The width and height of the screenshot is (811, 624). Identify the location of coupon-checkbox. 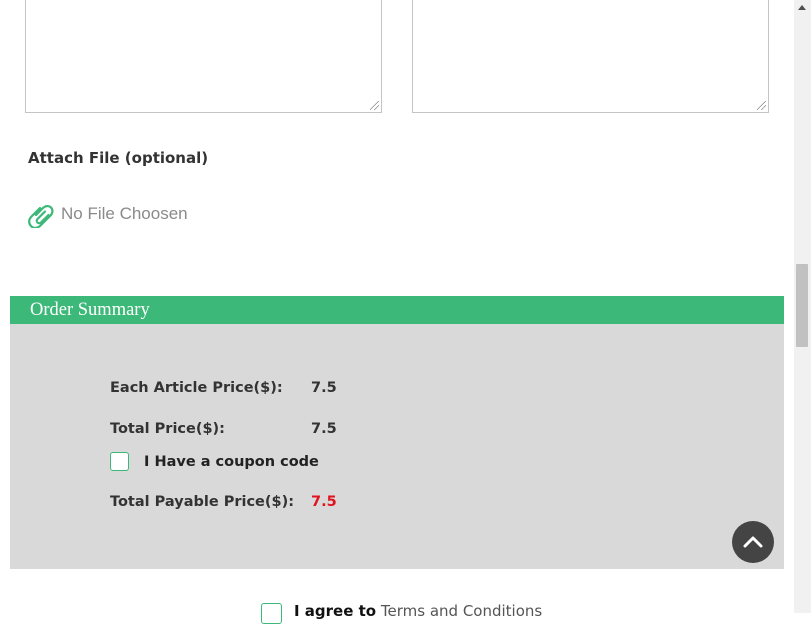
(119, 461).